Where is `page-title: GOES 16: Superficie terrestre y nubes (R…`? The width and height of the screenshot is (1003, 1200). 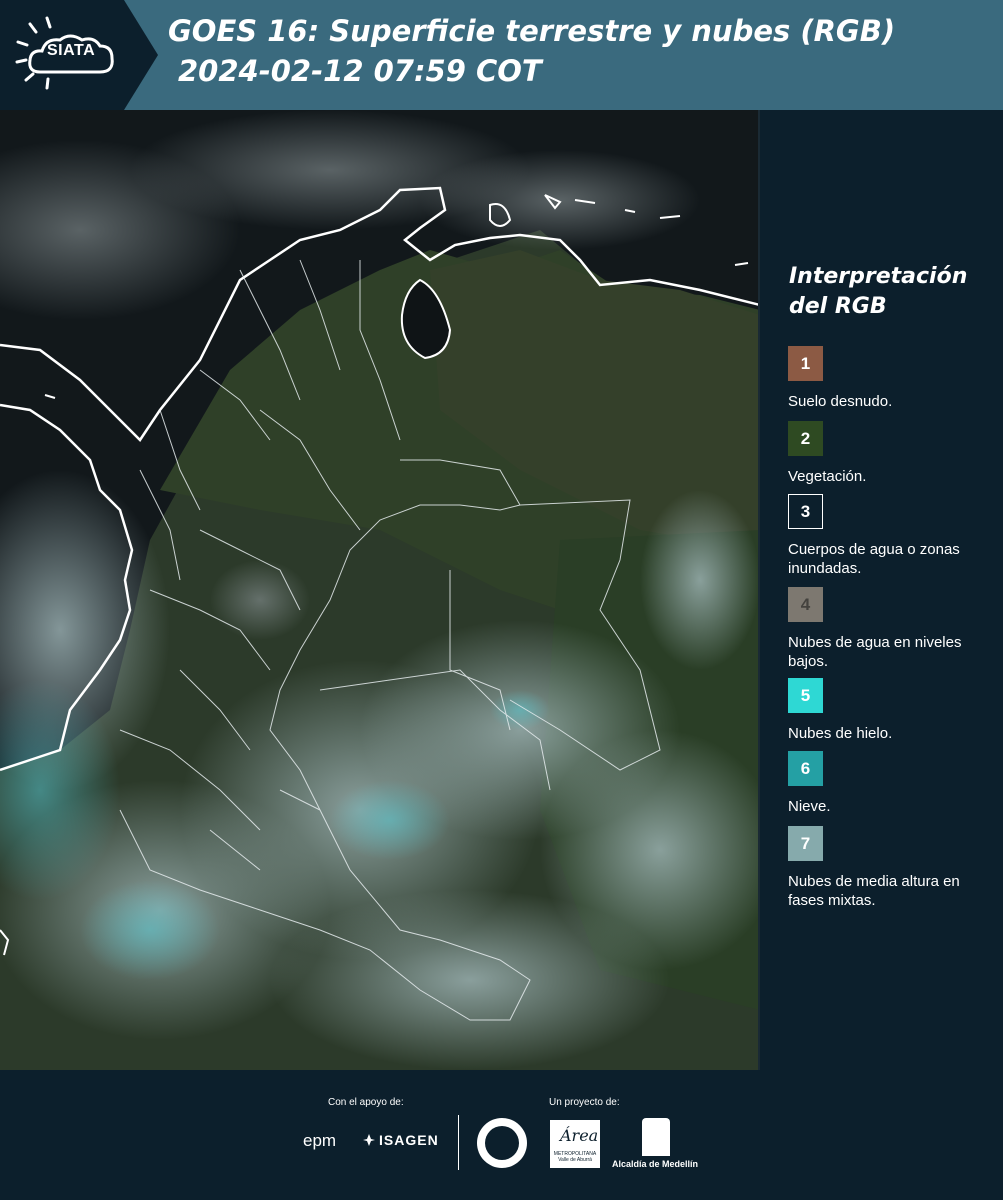
page-title: GOES 16: Superficie terrestre y nubes (R… is located at coordinates (532, 31).